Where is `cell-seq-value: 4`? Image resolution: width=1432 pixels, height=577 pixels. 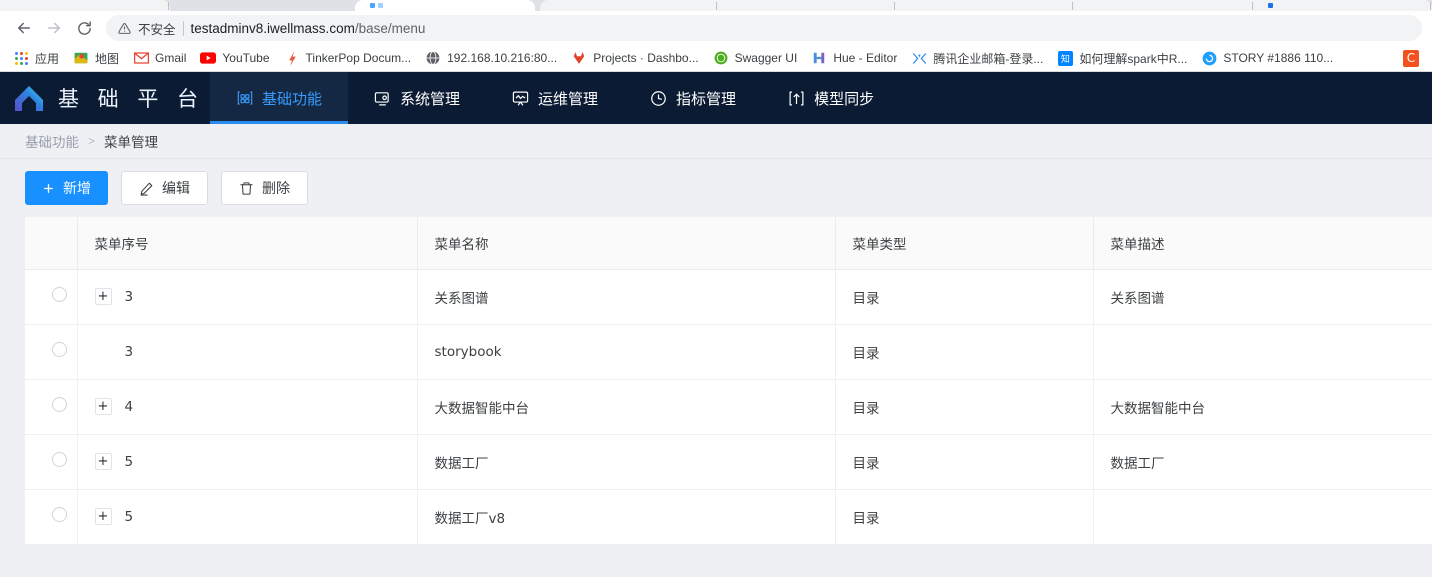 cell-seq-value: 4 is located at coordinates (129, 406).